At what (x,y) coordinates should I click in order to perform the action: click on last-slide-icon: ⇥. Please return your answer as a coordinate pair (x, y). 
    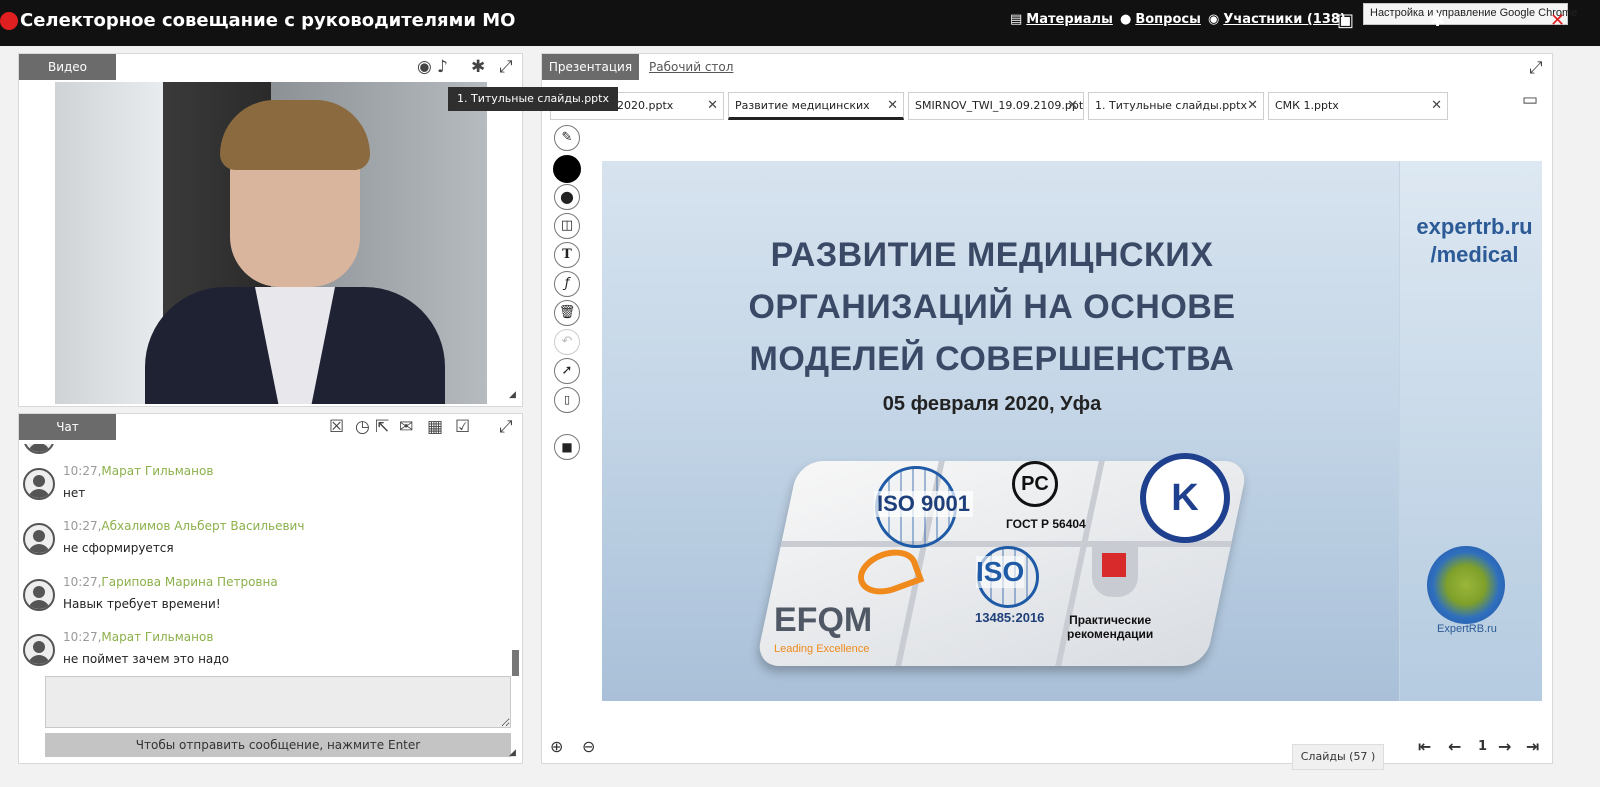
    Looking at the image, I should click on (1532, 746).